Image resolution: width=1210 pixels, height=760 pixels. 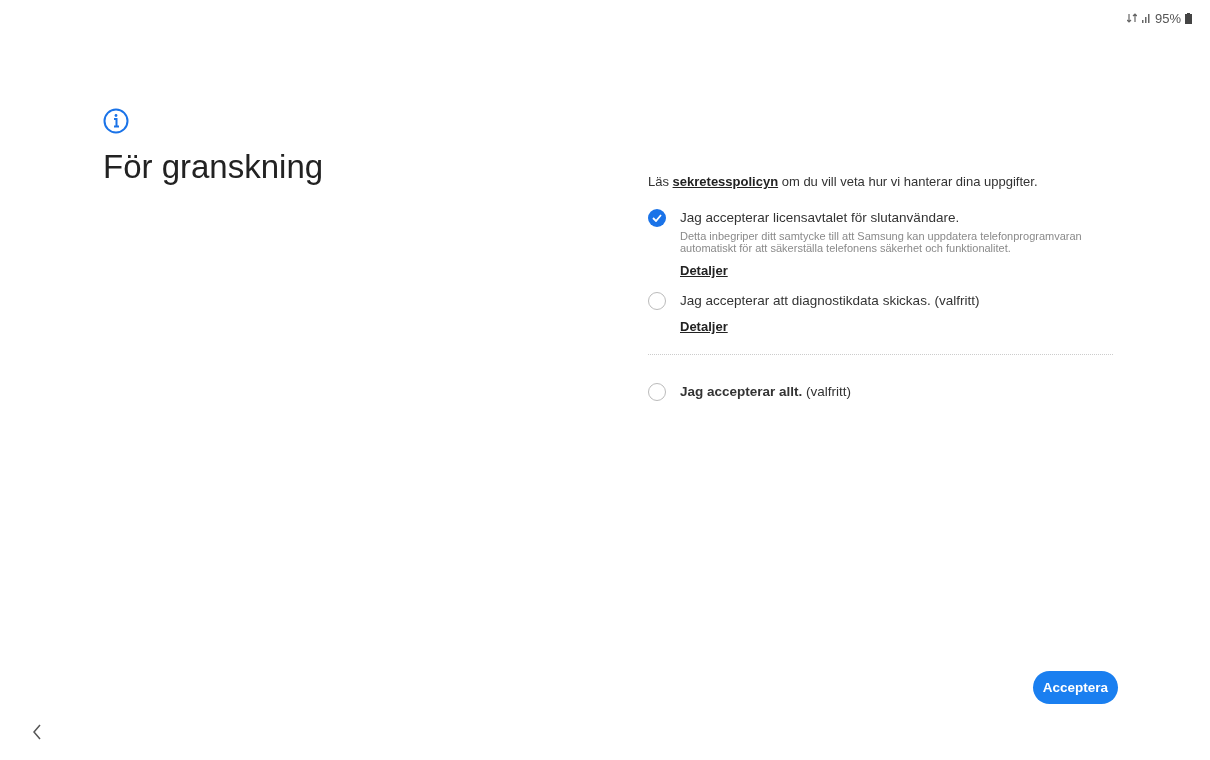 I want to click on info-icon, so click(x=116, y=121).